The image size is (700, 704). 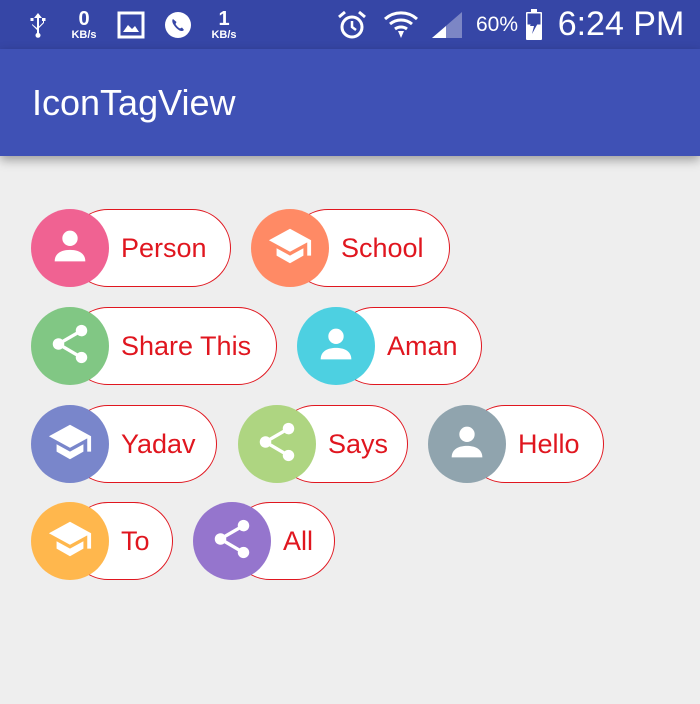 What do you see at coordinates (135, 541) in the screenshot?
I see `tag-label: To` at bounding box center [135, 541].